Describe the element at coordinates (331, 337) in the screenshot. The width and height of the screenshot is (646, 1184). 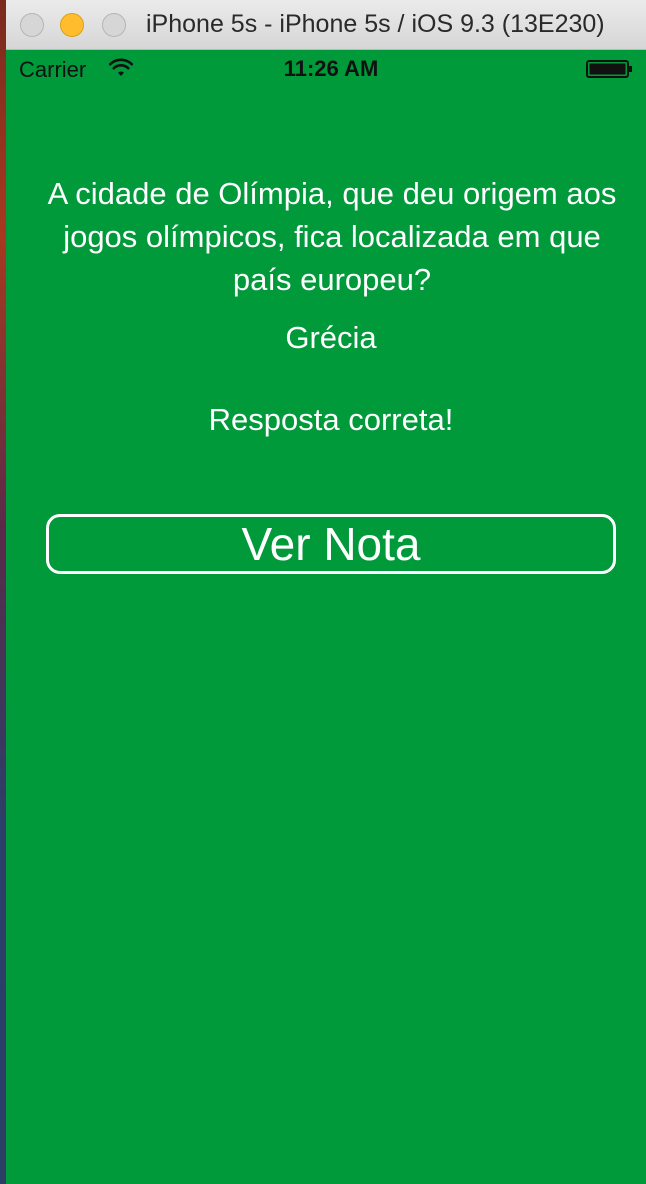
I see `answer-text: Grécia` at that location.